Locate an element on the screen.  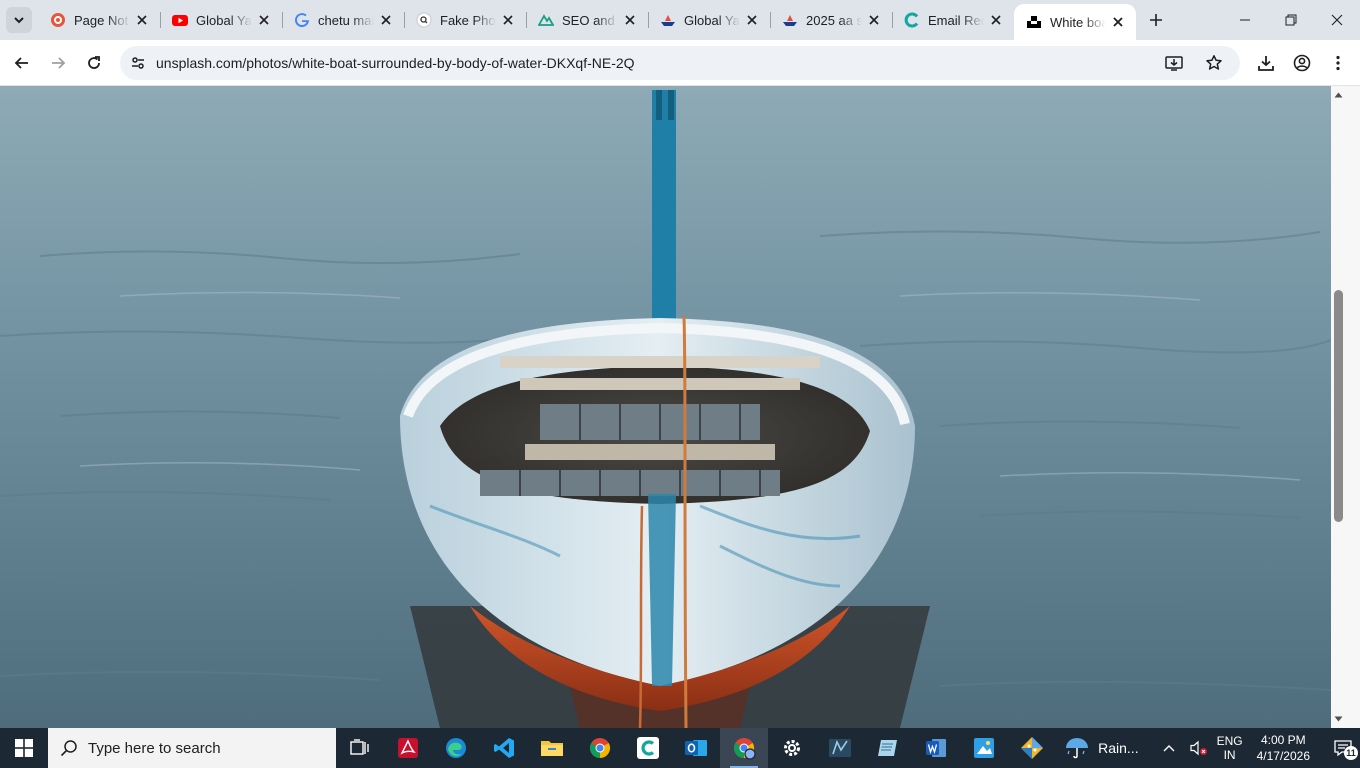
umbrella-rain-icon is located at coordinates (1077, 748).